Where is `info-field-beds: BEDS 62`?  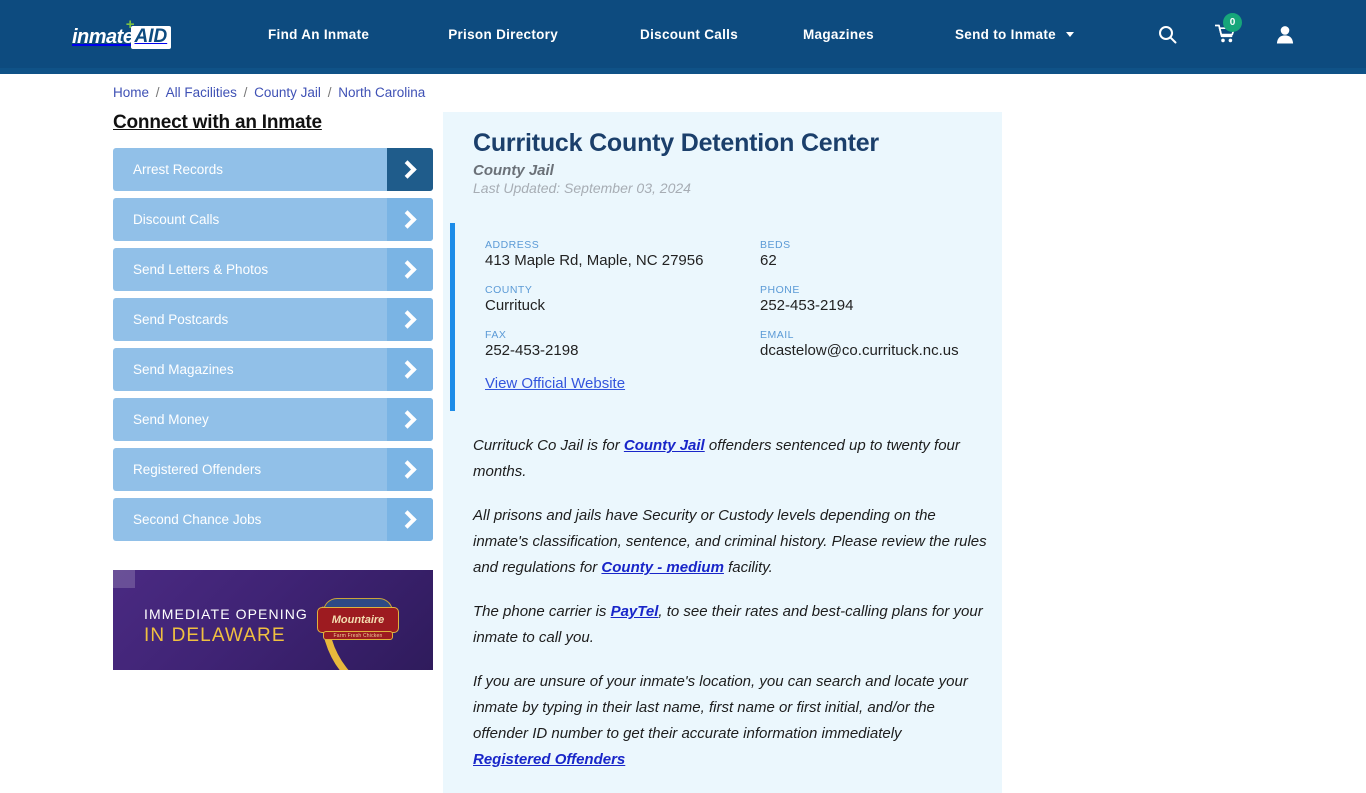 info-field-beds: BEDS 62 is located at coordinates (881, 254).